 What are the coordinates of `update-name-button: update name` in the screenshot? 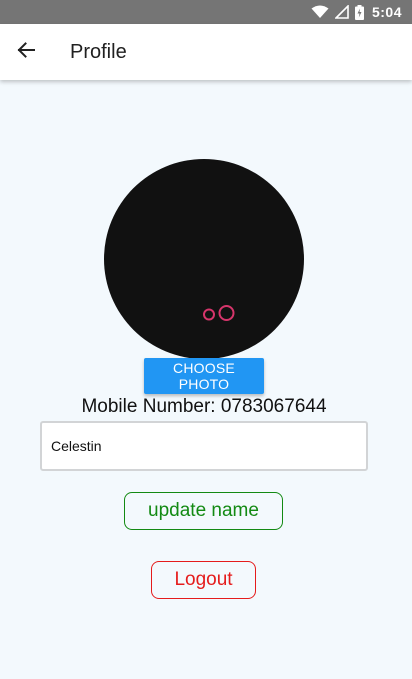 It's located at (203, 511).